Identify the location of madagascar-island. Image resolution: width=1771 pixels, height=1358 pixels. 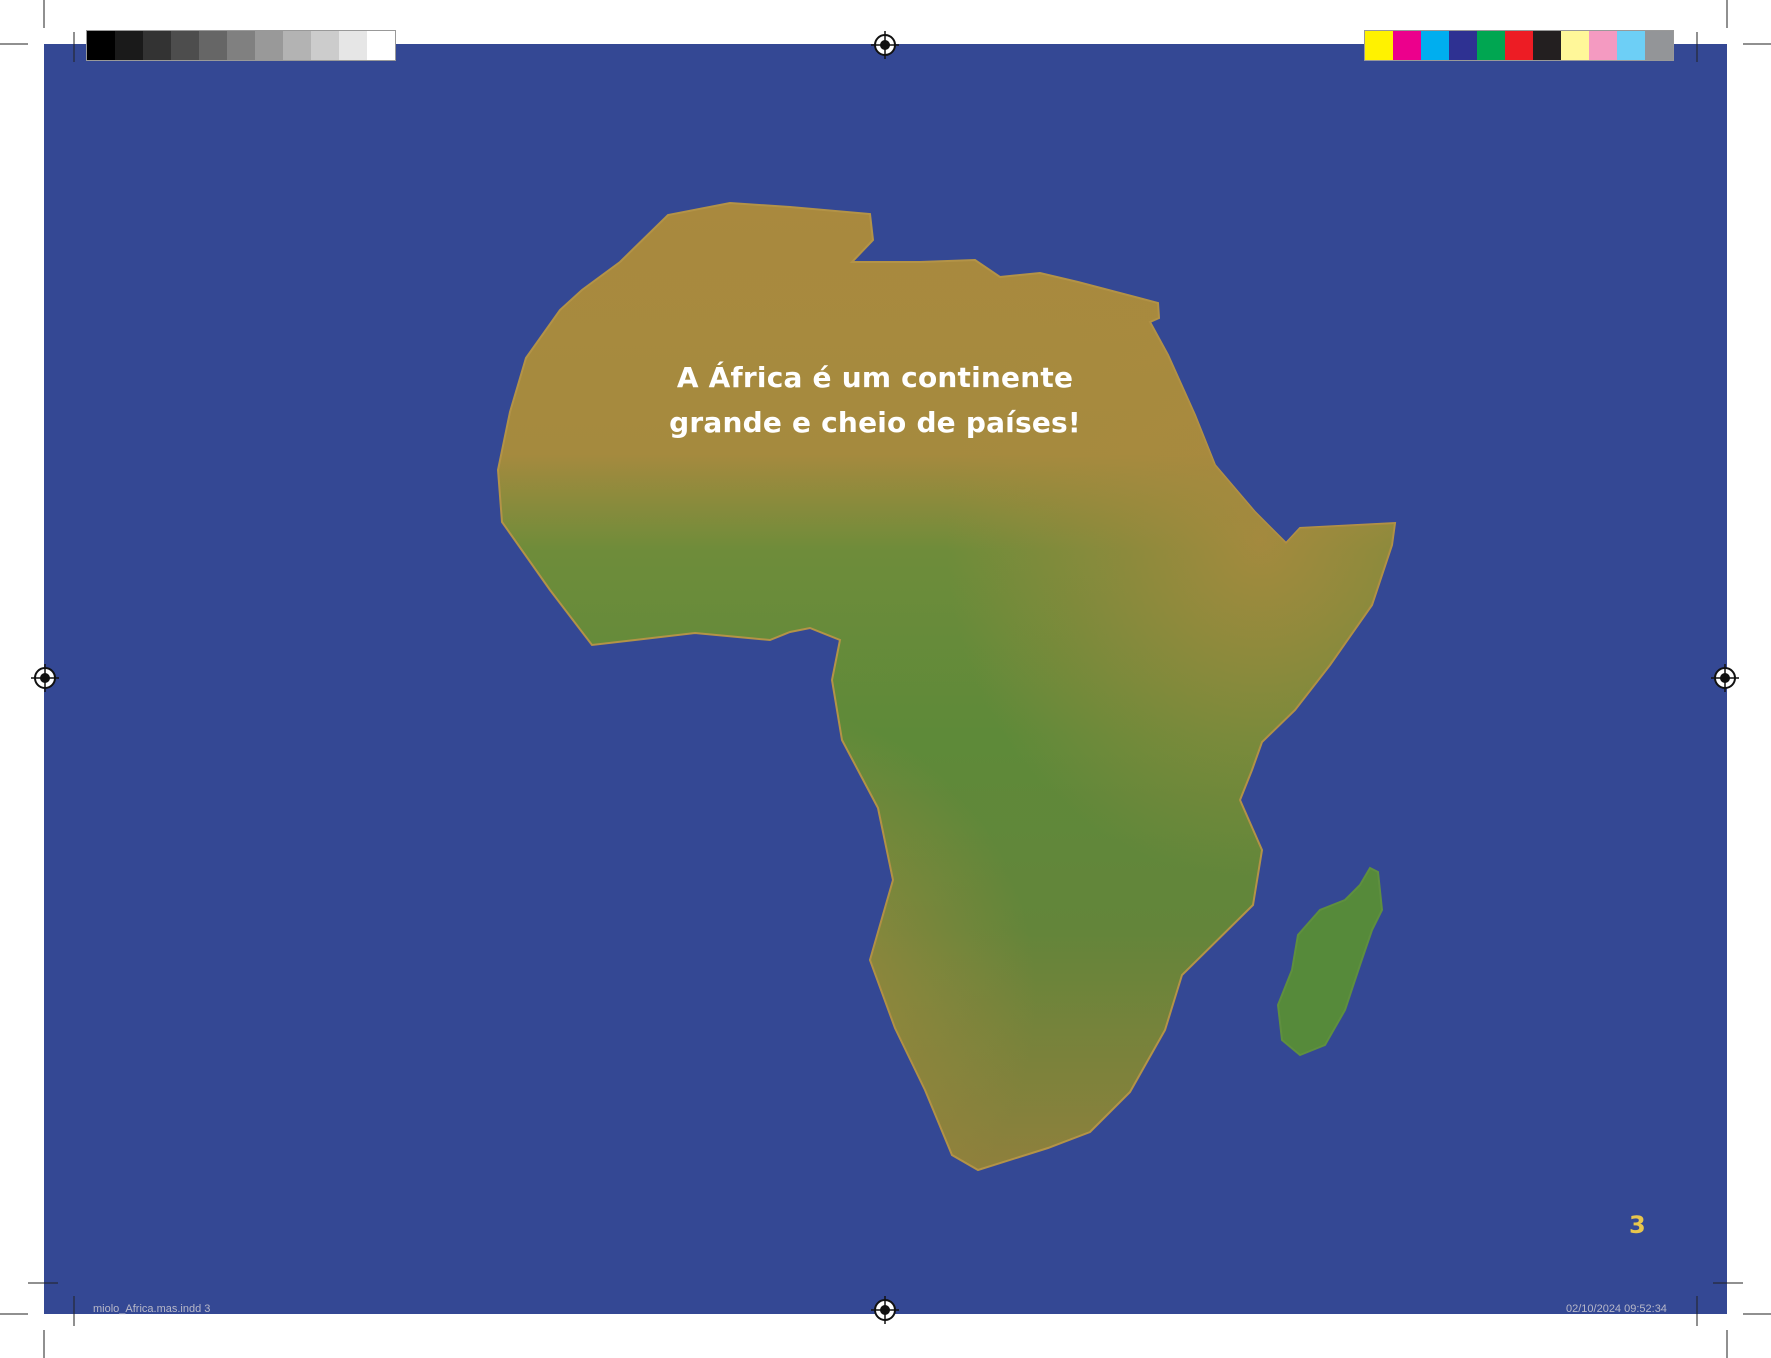
(1330, 961).